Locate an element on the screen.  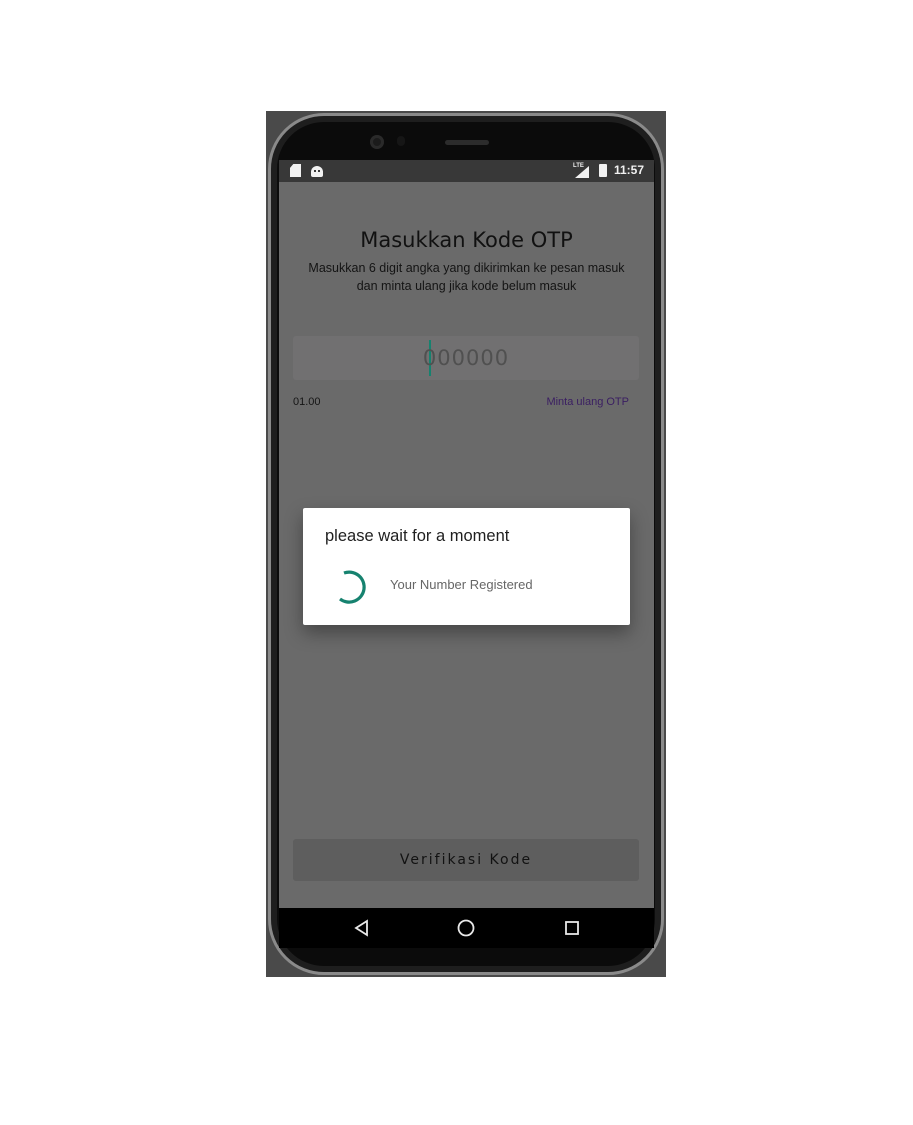
verify-code-button: Verifikasi Kode is located at coordinates (466, 860).